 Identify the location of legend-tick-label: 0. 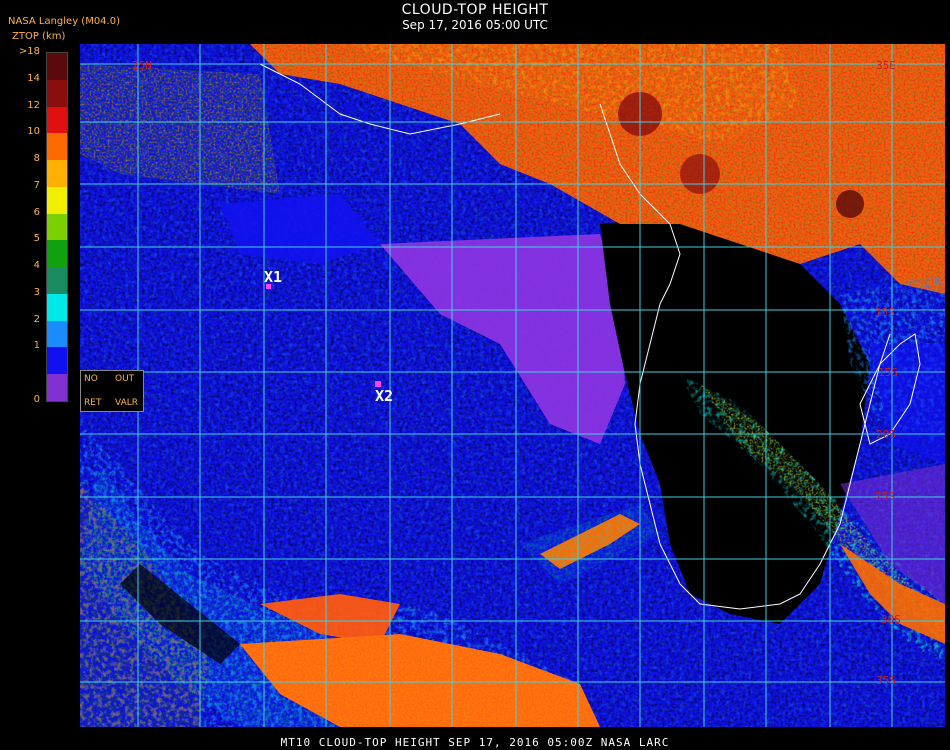
(36, 399).